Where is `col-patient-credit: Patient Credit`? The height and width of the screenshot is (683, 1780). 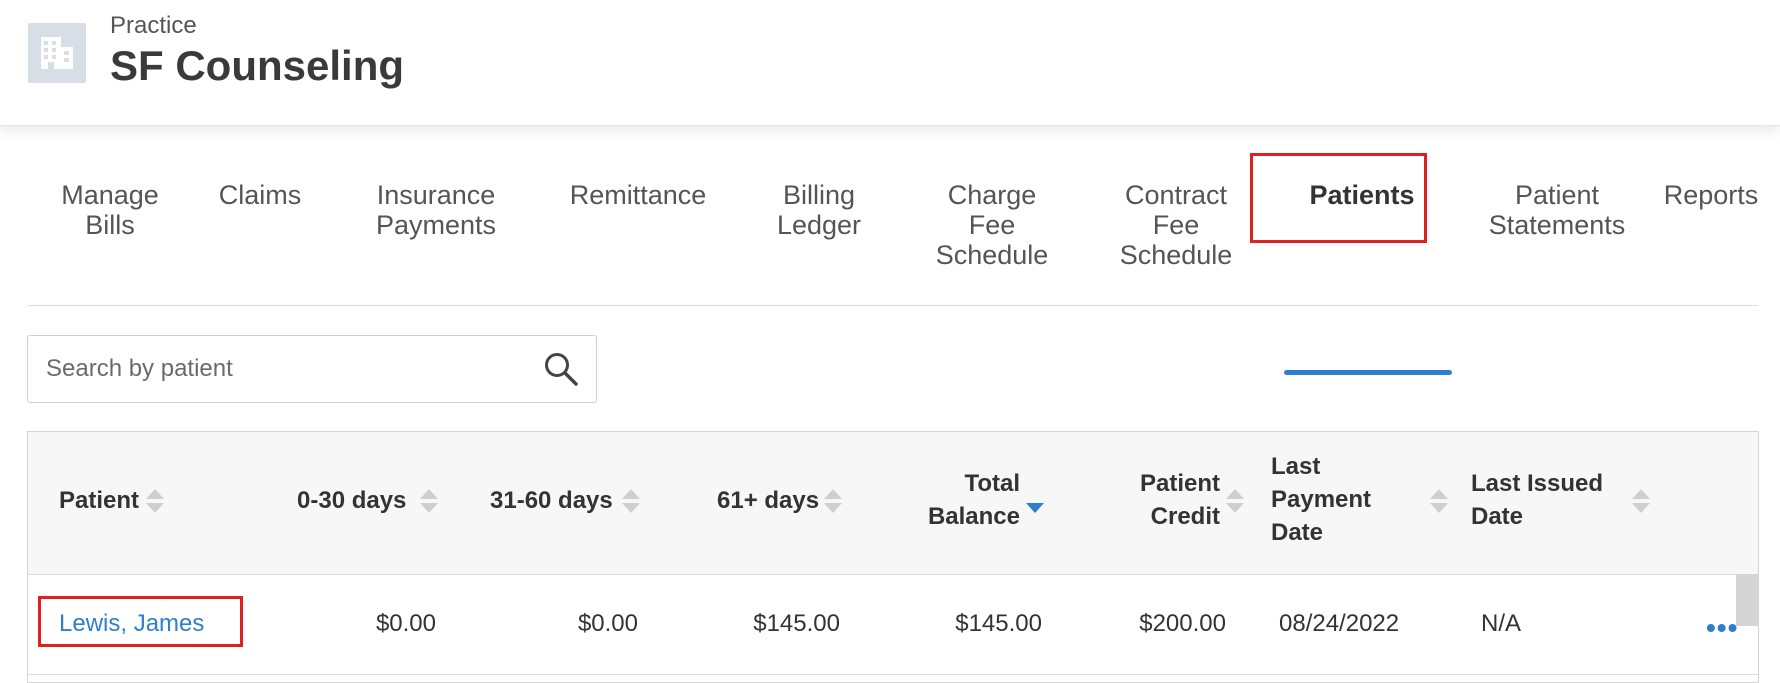
col-patient-credit: Patient Credit is located at coordinates (1164, 500).